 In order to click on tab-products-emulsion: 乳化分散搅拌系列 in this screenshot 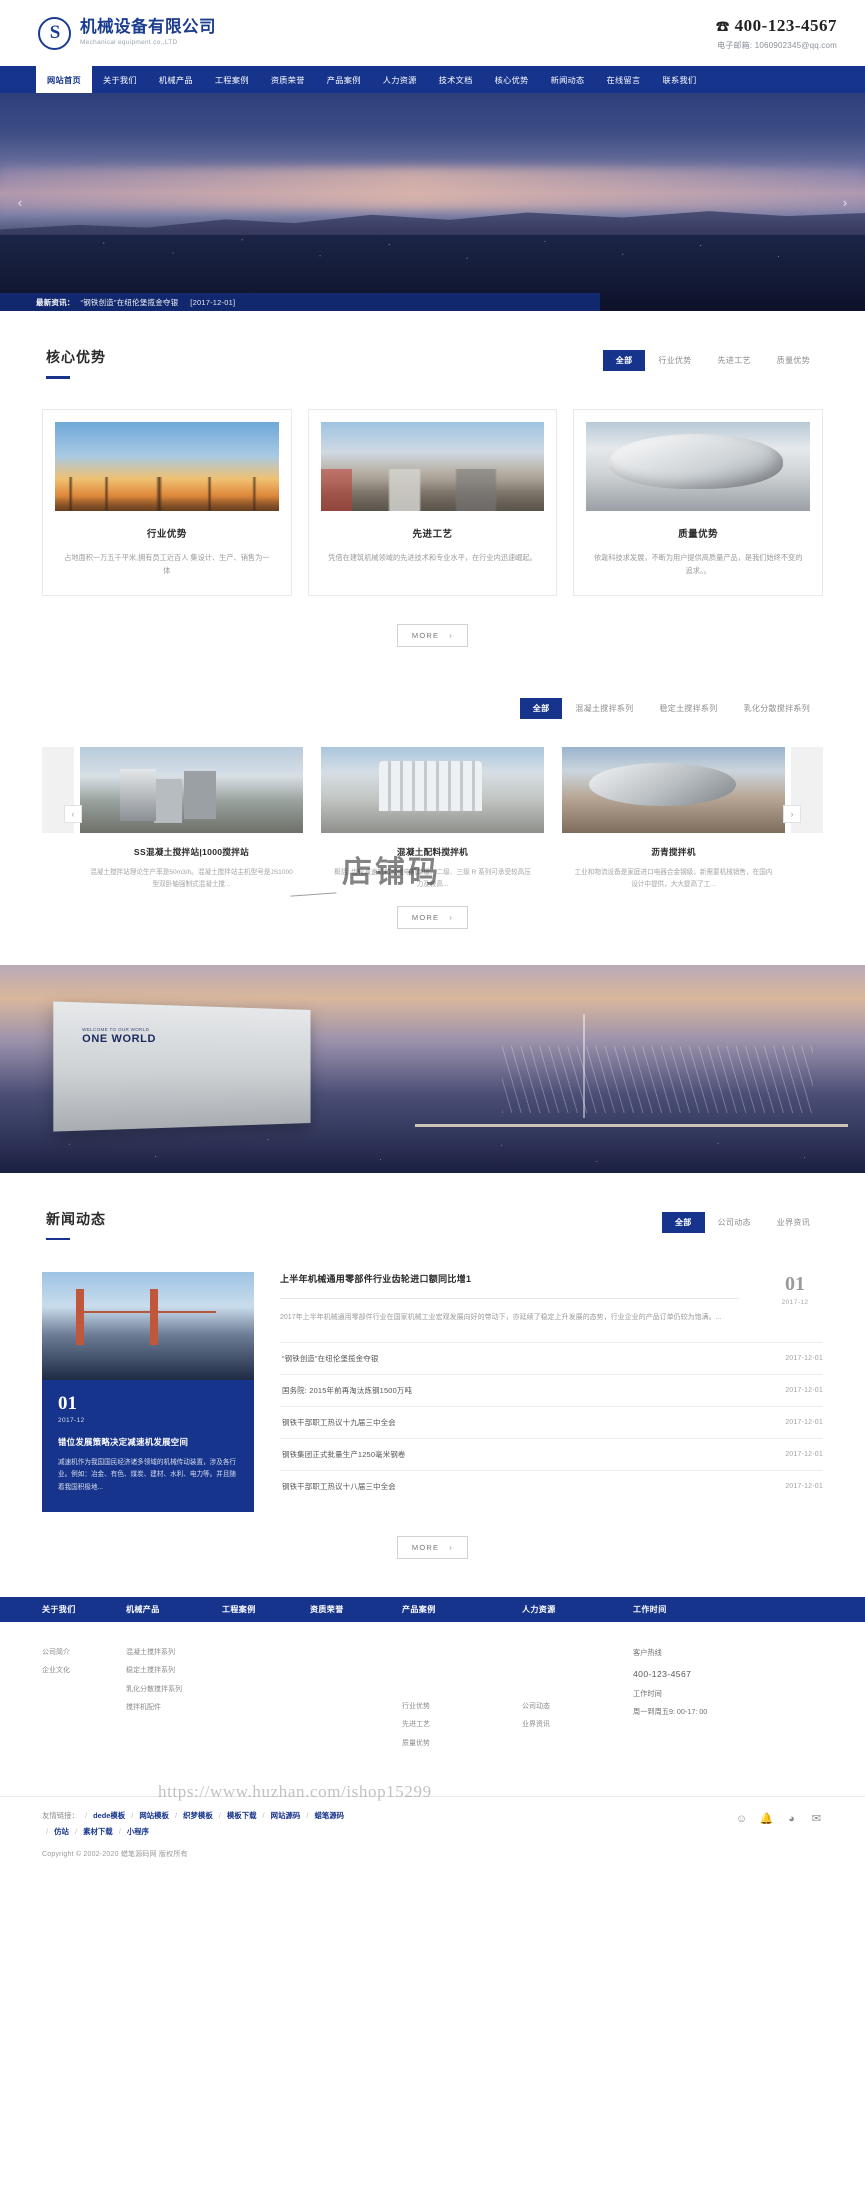, I will do `click(777, 708)`.